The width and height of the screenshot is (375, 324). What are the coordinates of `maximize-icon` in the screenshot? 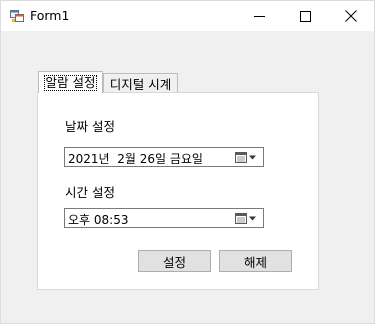 It's located at (305, 16).